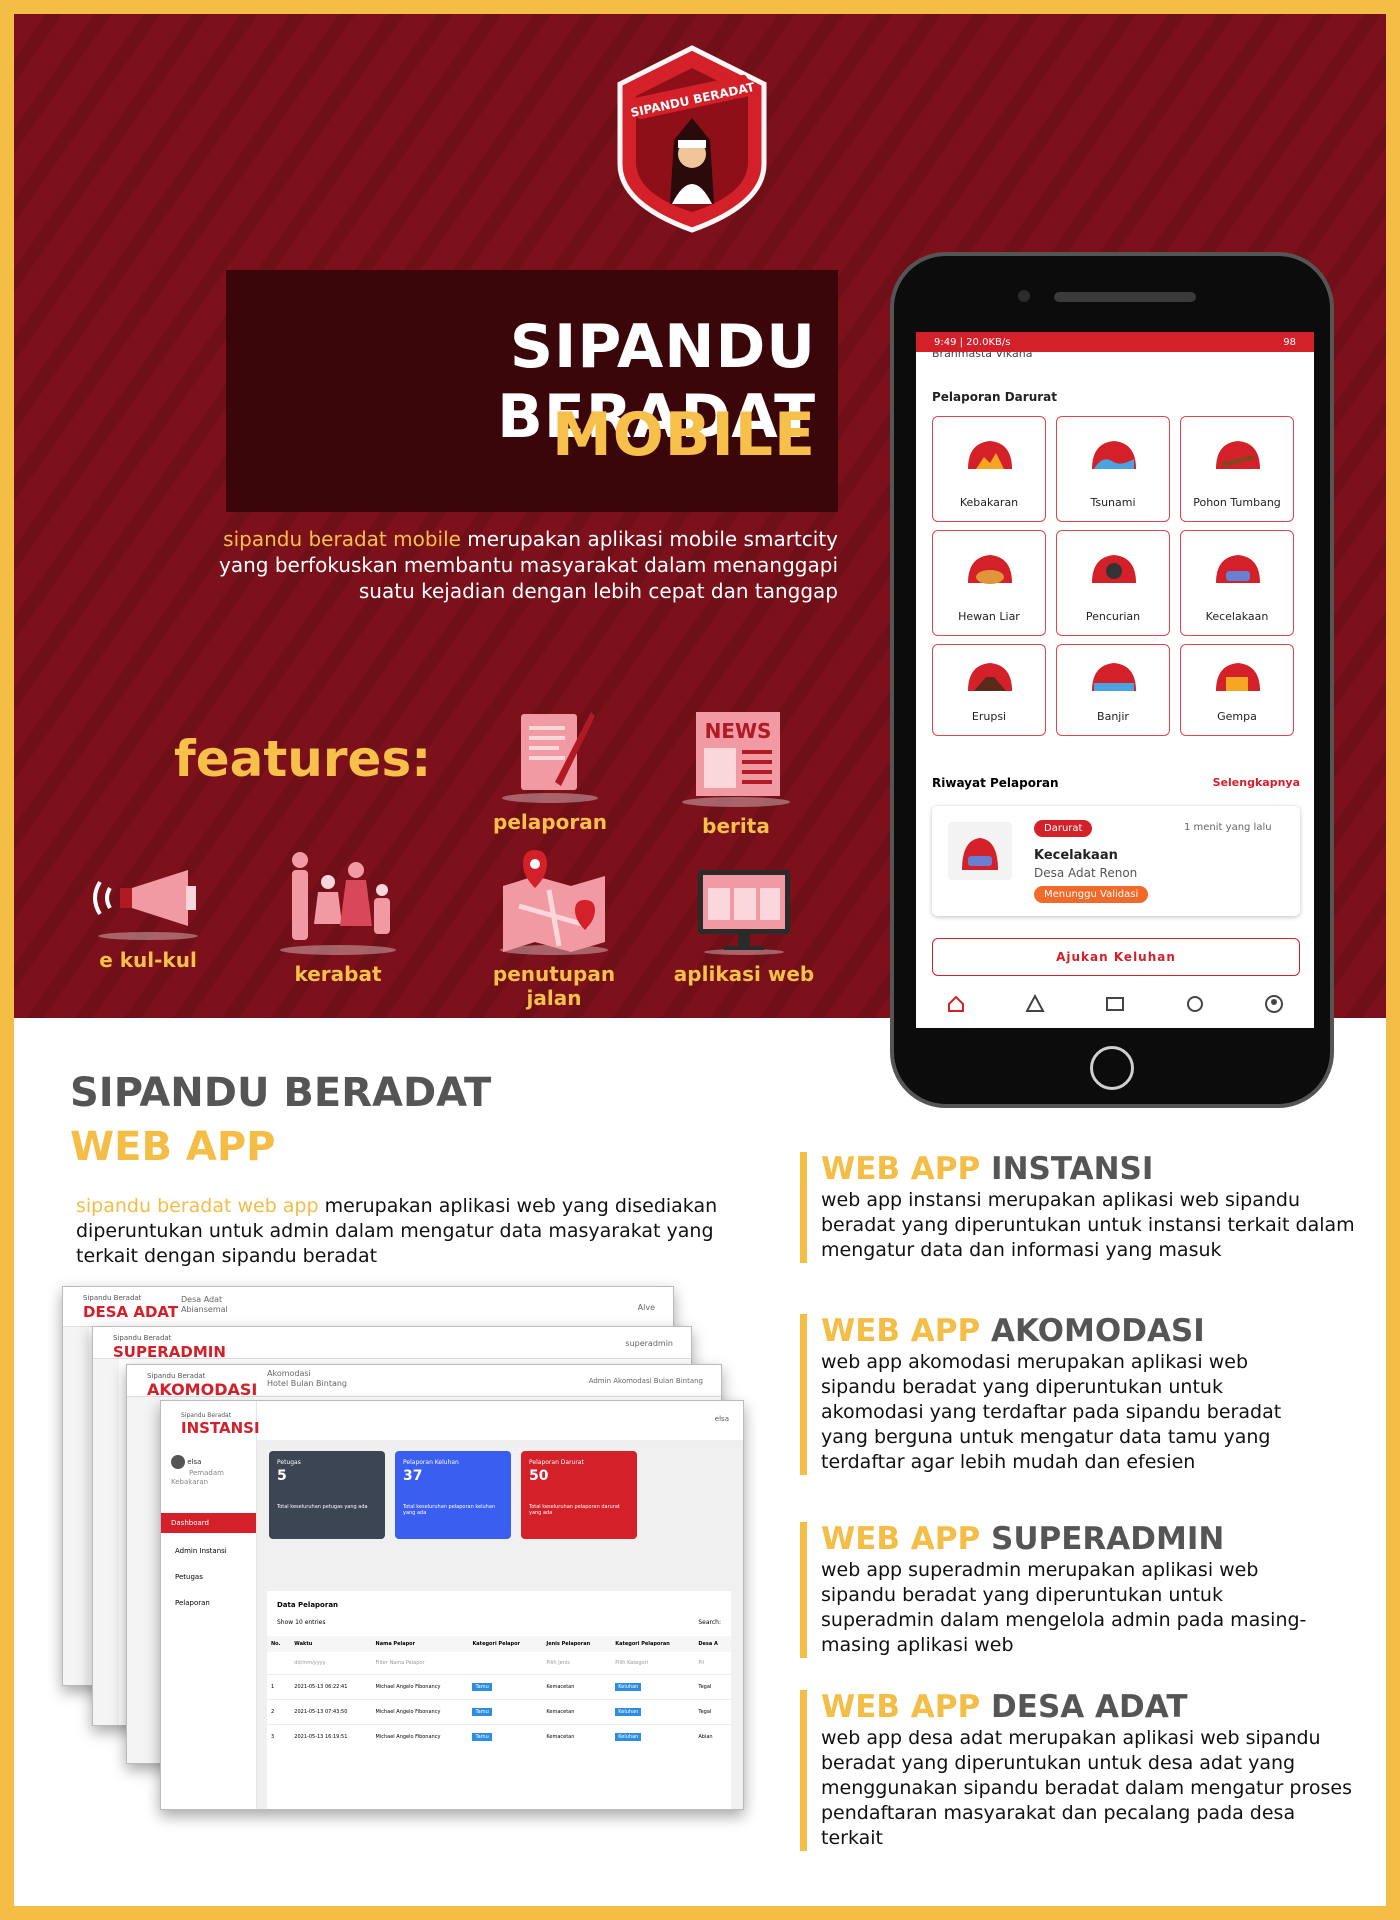 This screenshot has height=1920, width=1400. I want to click on web-title-line1: SIPANDU BERADAT, so click(281, 1093).